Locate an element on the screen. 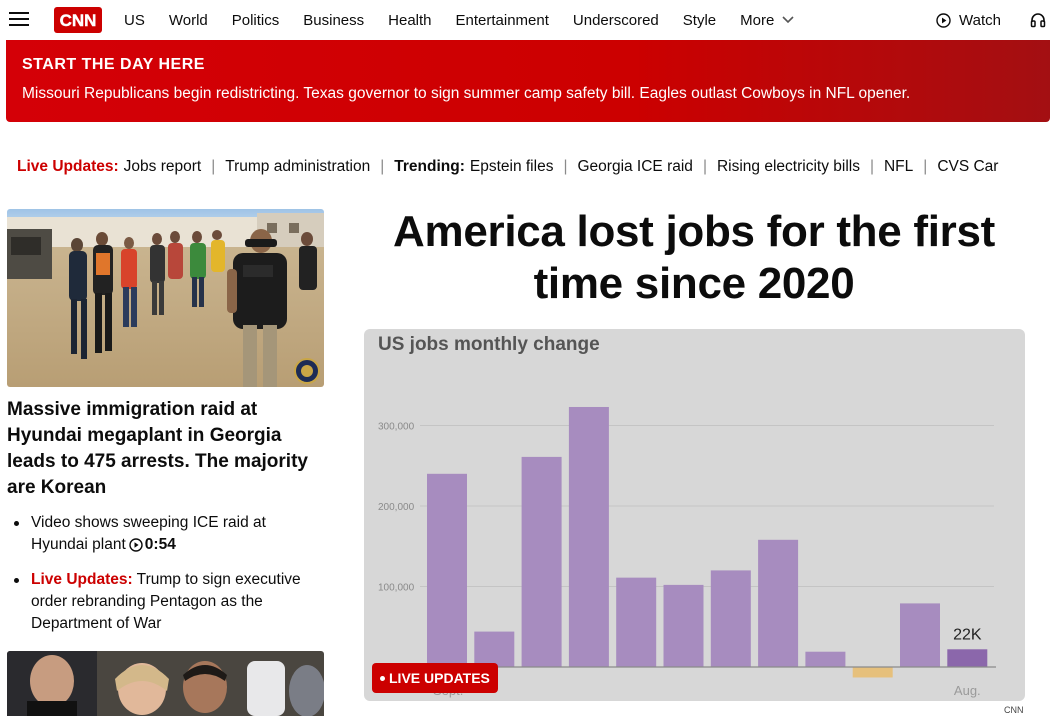 The height and width of the screenshot is (716, 1050). nav-entertainment: Entertainment is located at coordinates (502, 20).